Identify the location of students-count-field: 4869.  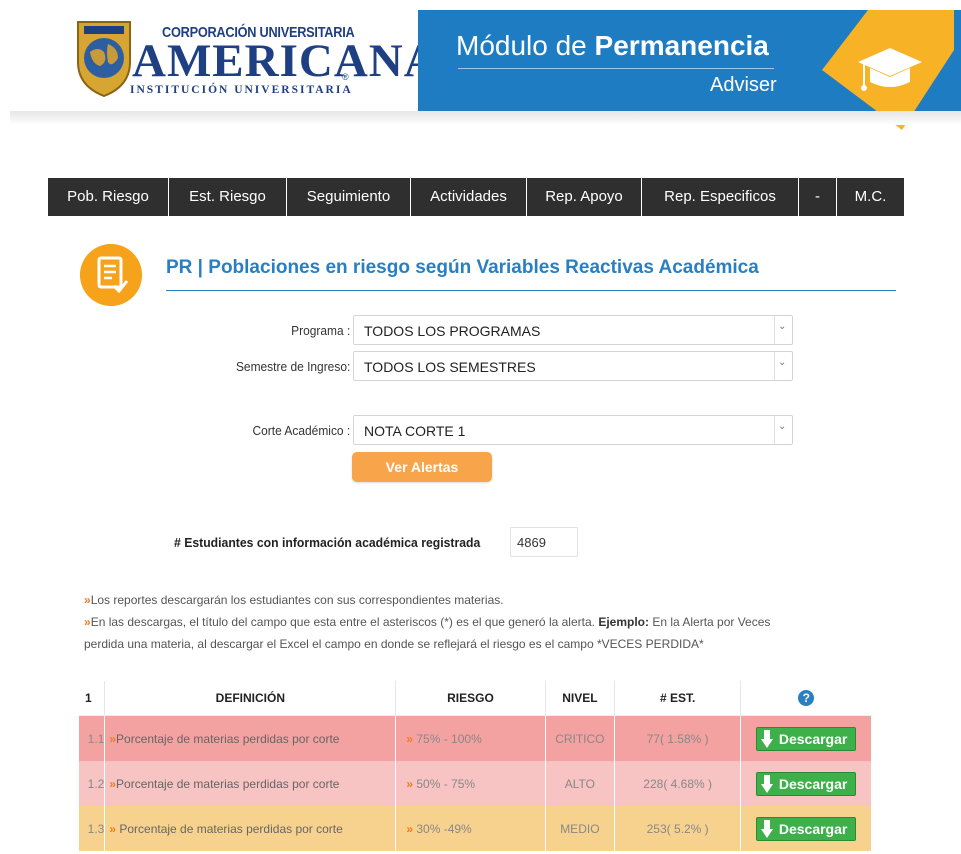
(544, 542).